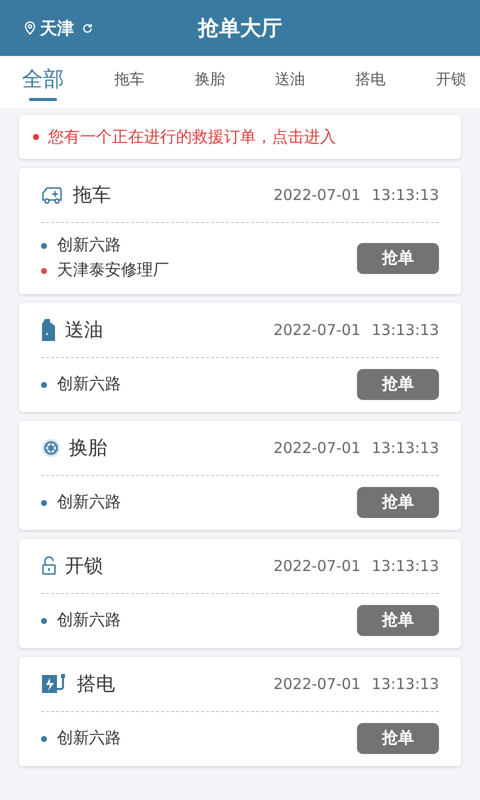 Image resolution: width=480 pixels, height=800 pixels. I want to click on category-tab: 拖车, so click(129, 82).